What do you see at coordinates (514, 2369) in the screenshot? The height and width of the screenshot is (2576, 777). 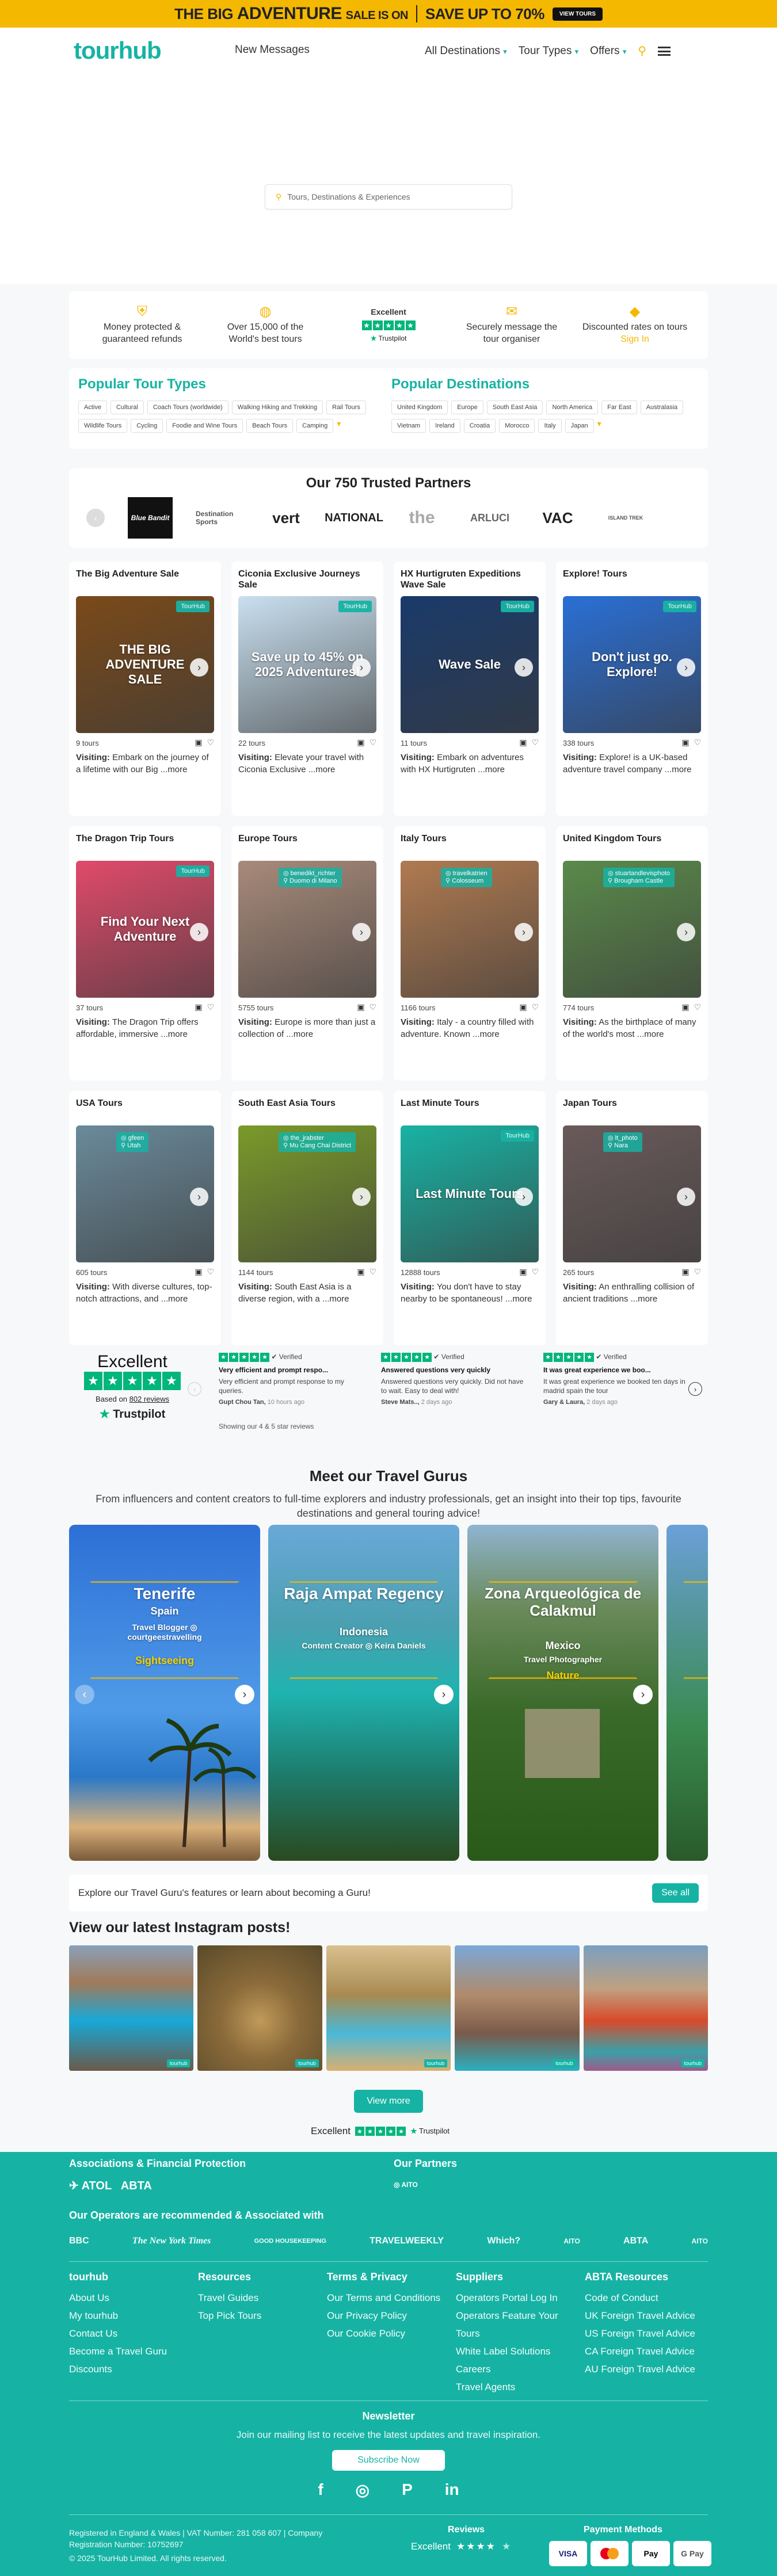 I see `footer-link: Careers` at bounding box center [514, 2369].